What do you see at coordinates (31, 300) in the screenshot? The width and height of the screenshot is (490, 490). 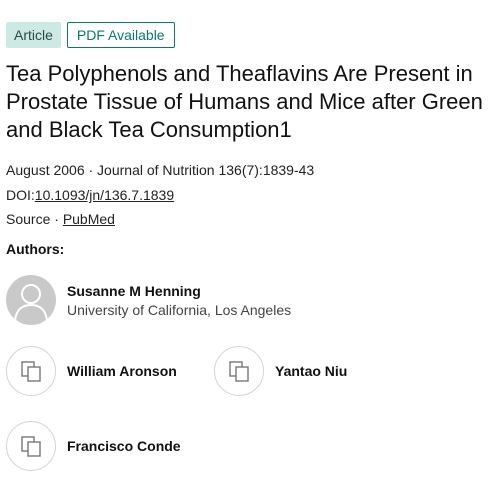 I see `user-silhouette-icon` at bounding box center [31, 300].